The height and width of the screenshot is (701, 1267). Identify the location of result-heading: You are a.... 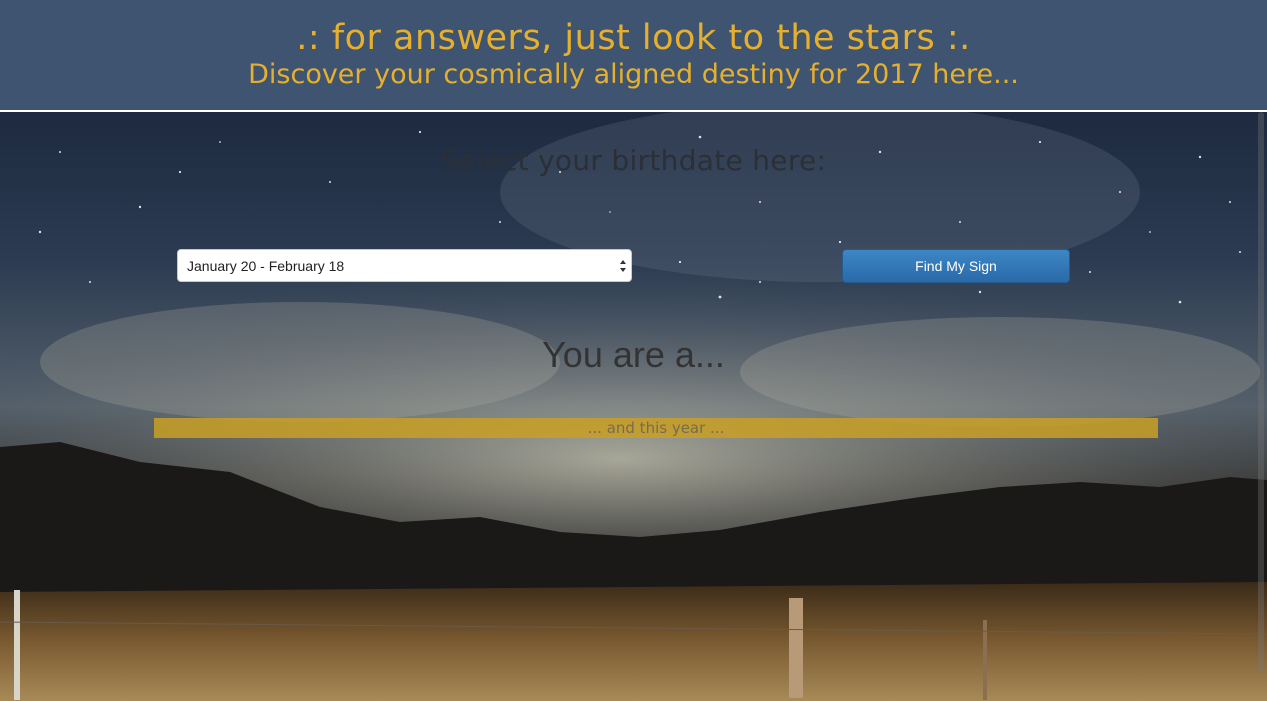
(633, 354).